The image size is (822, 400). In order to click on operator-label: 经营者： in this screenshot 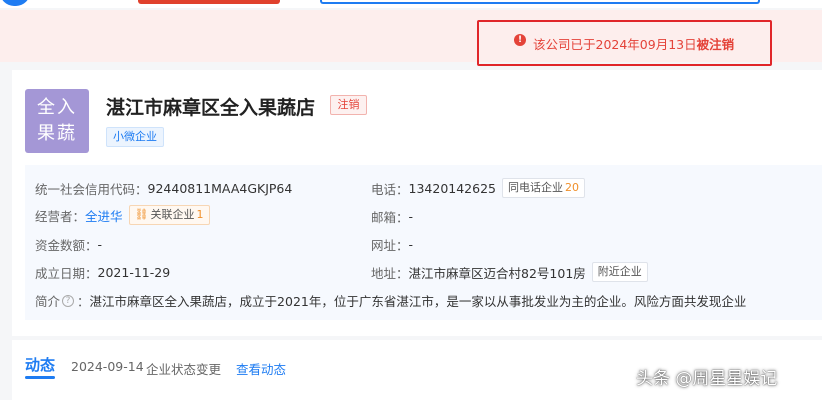, I will do `click(60, 216)`.